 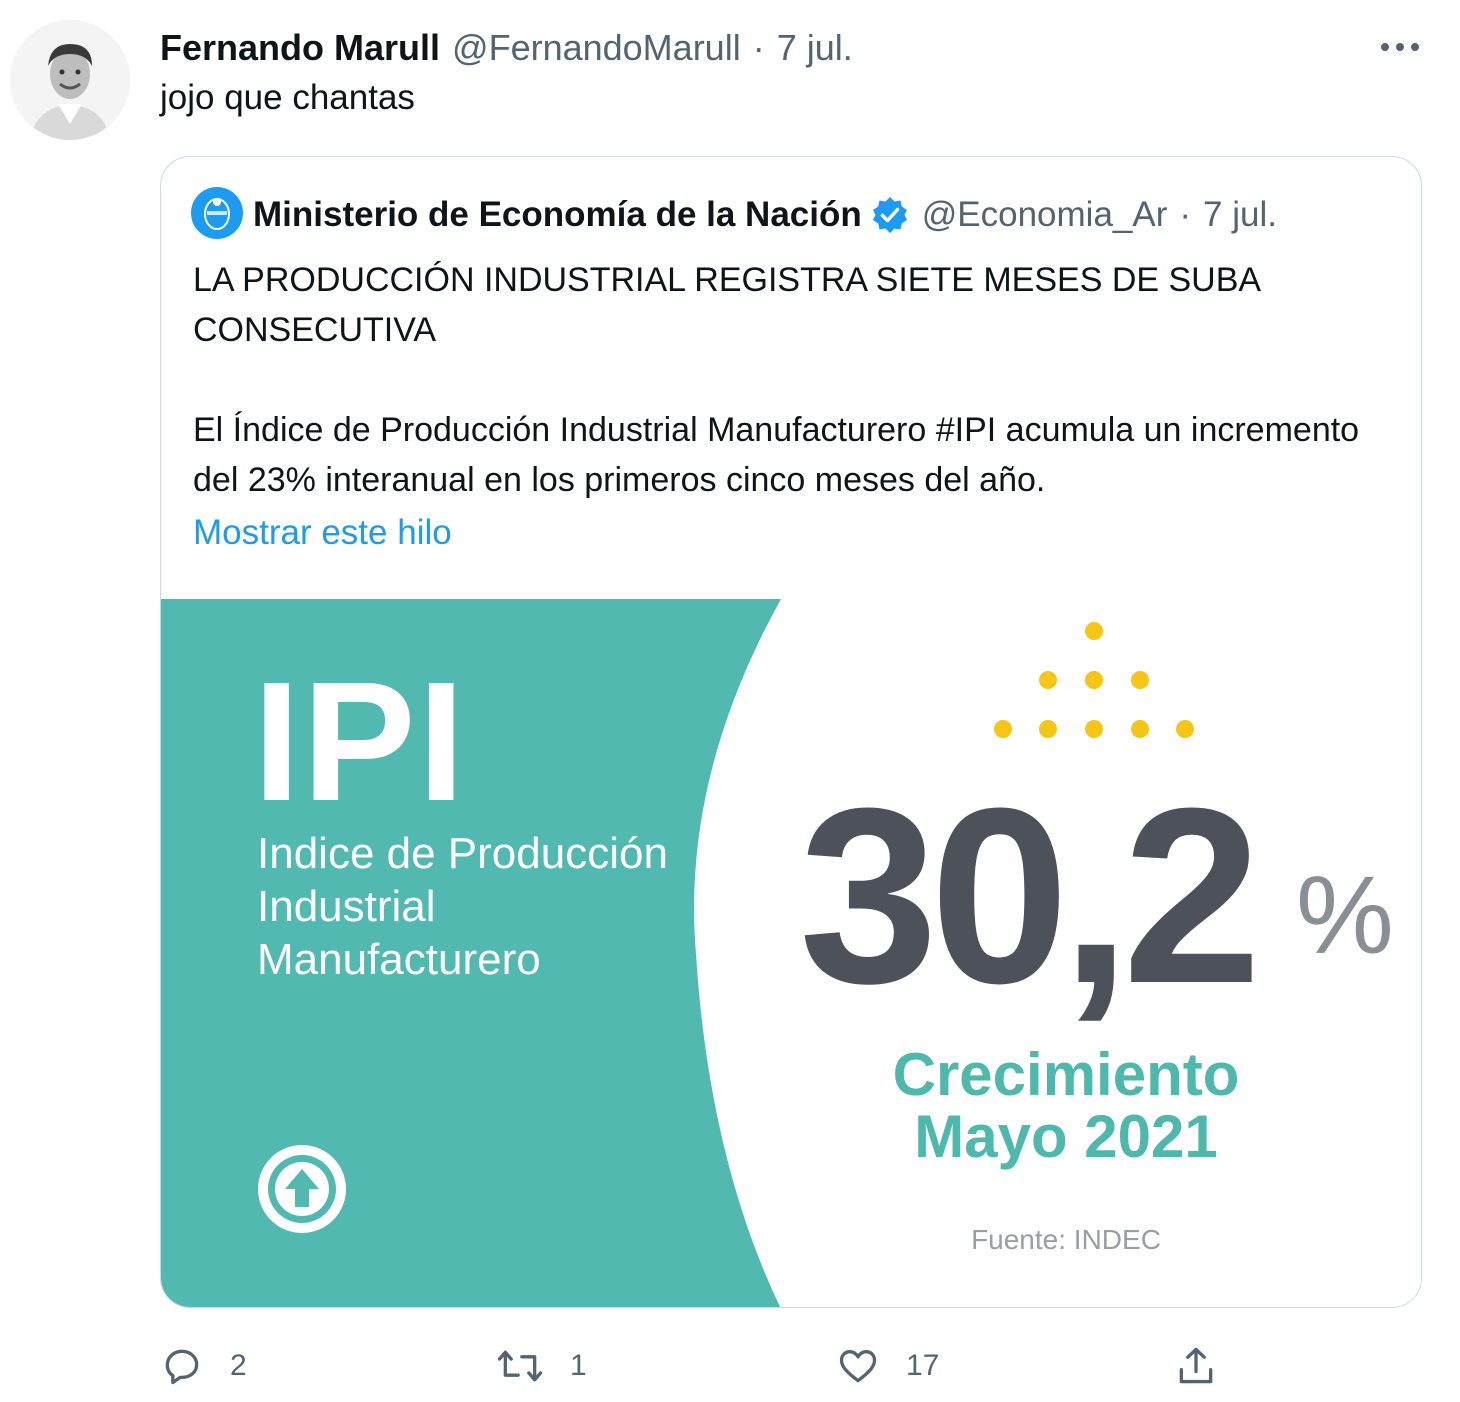 What do you see at coordinates (887, 1366) in the screenshot?
I see `like-button: 17` at bounding box center [887, 1366].